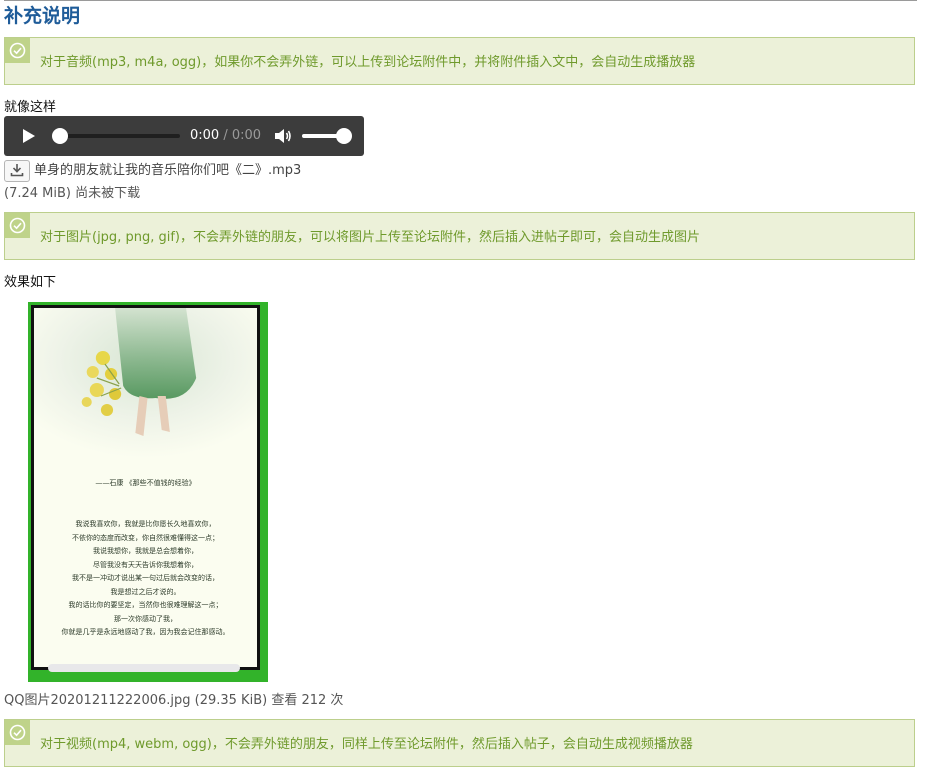 The image size is (929, 767). I want to click on volume-icon, so click(283, 138).